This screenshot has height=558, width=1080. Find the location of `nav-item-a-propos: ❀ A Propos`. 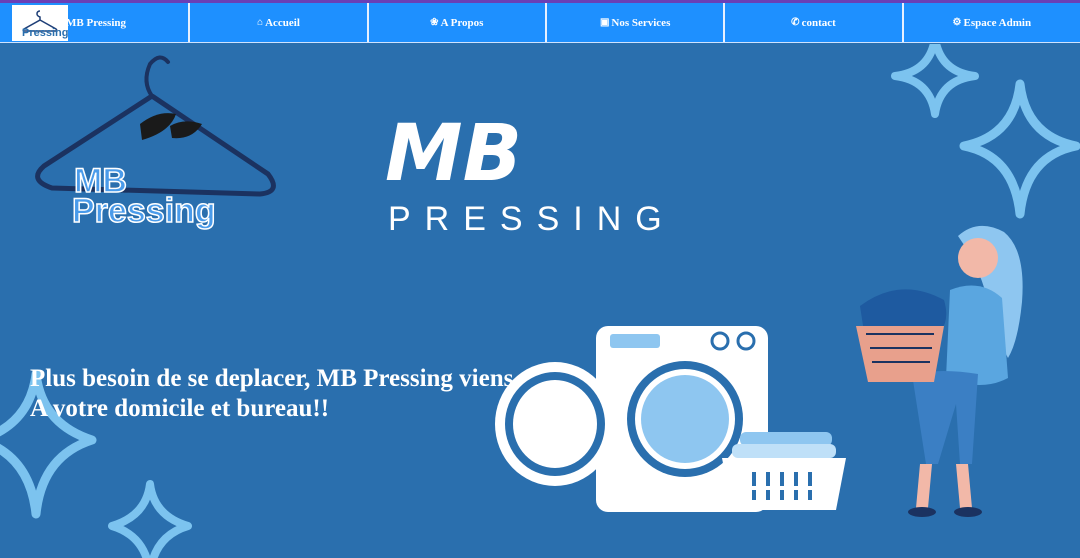

nav-item-a-propos: ❀ A Propos is located at coordinates (458, 22).